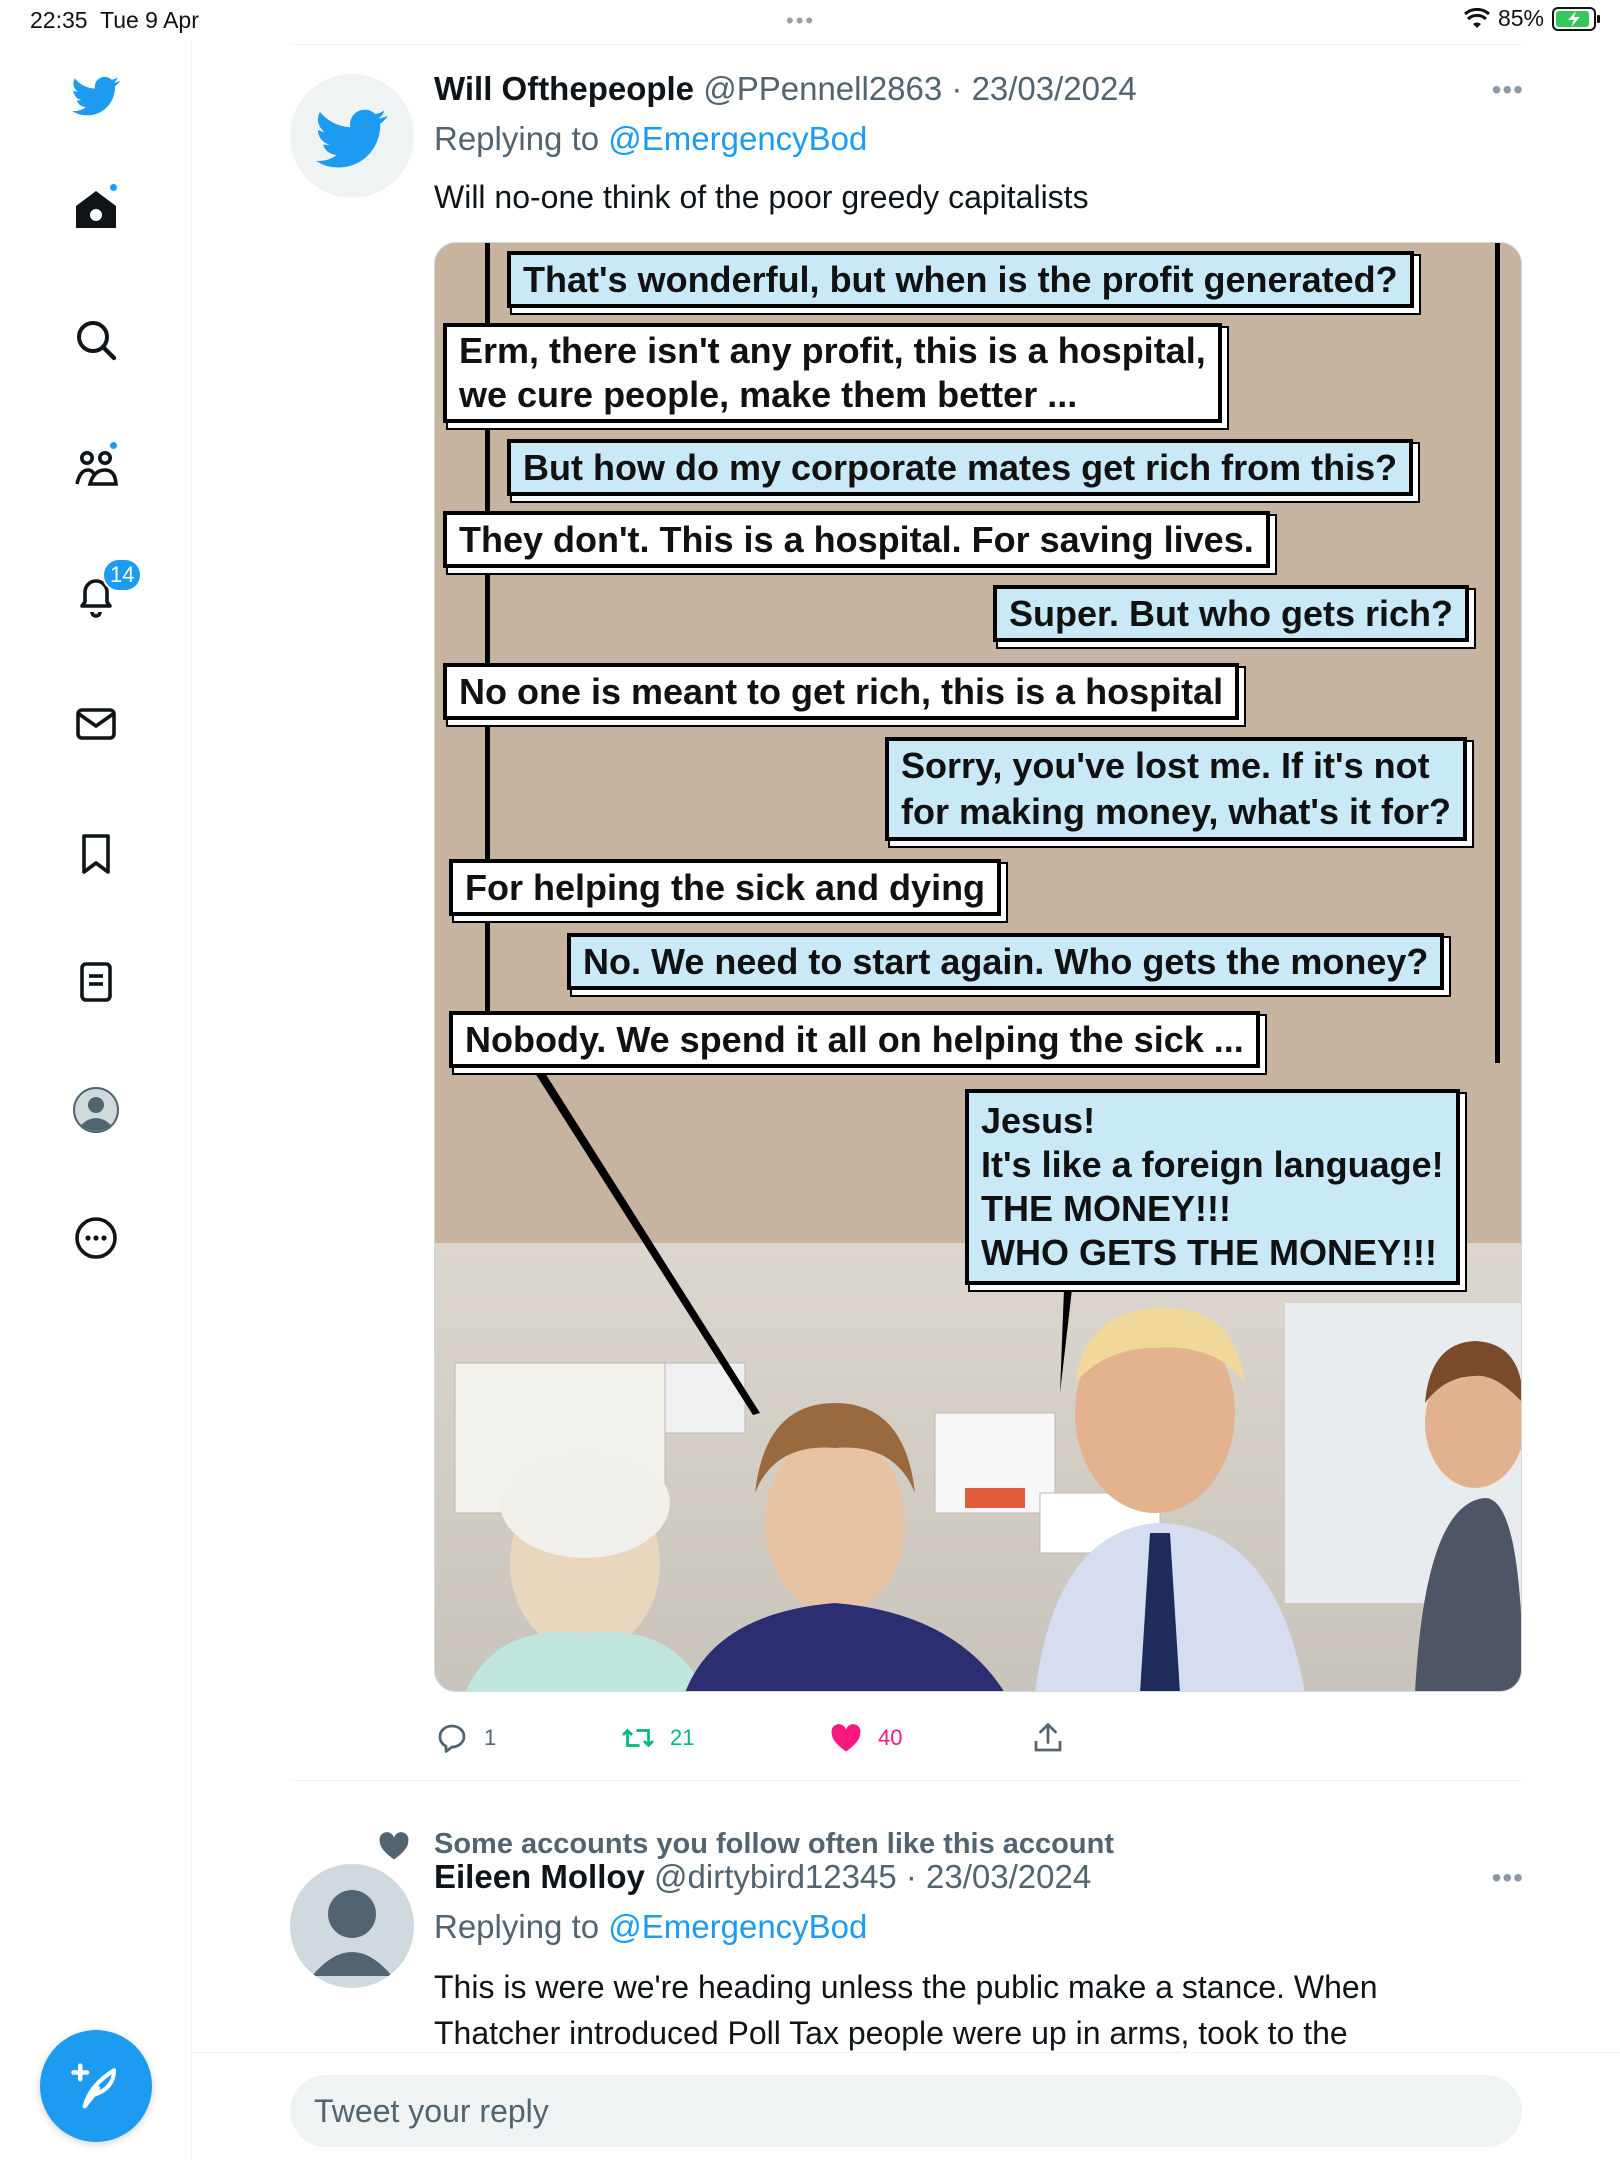 Image resolution: width=1620 pixels, height=2160 pixels. I want to click on retweet-icon, so click(638, 1738).